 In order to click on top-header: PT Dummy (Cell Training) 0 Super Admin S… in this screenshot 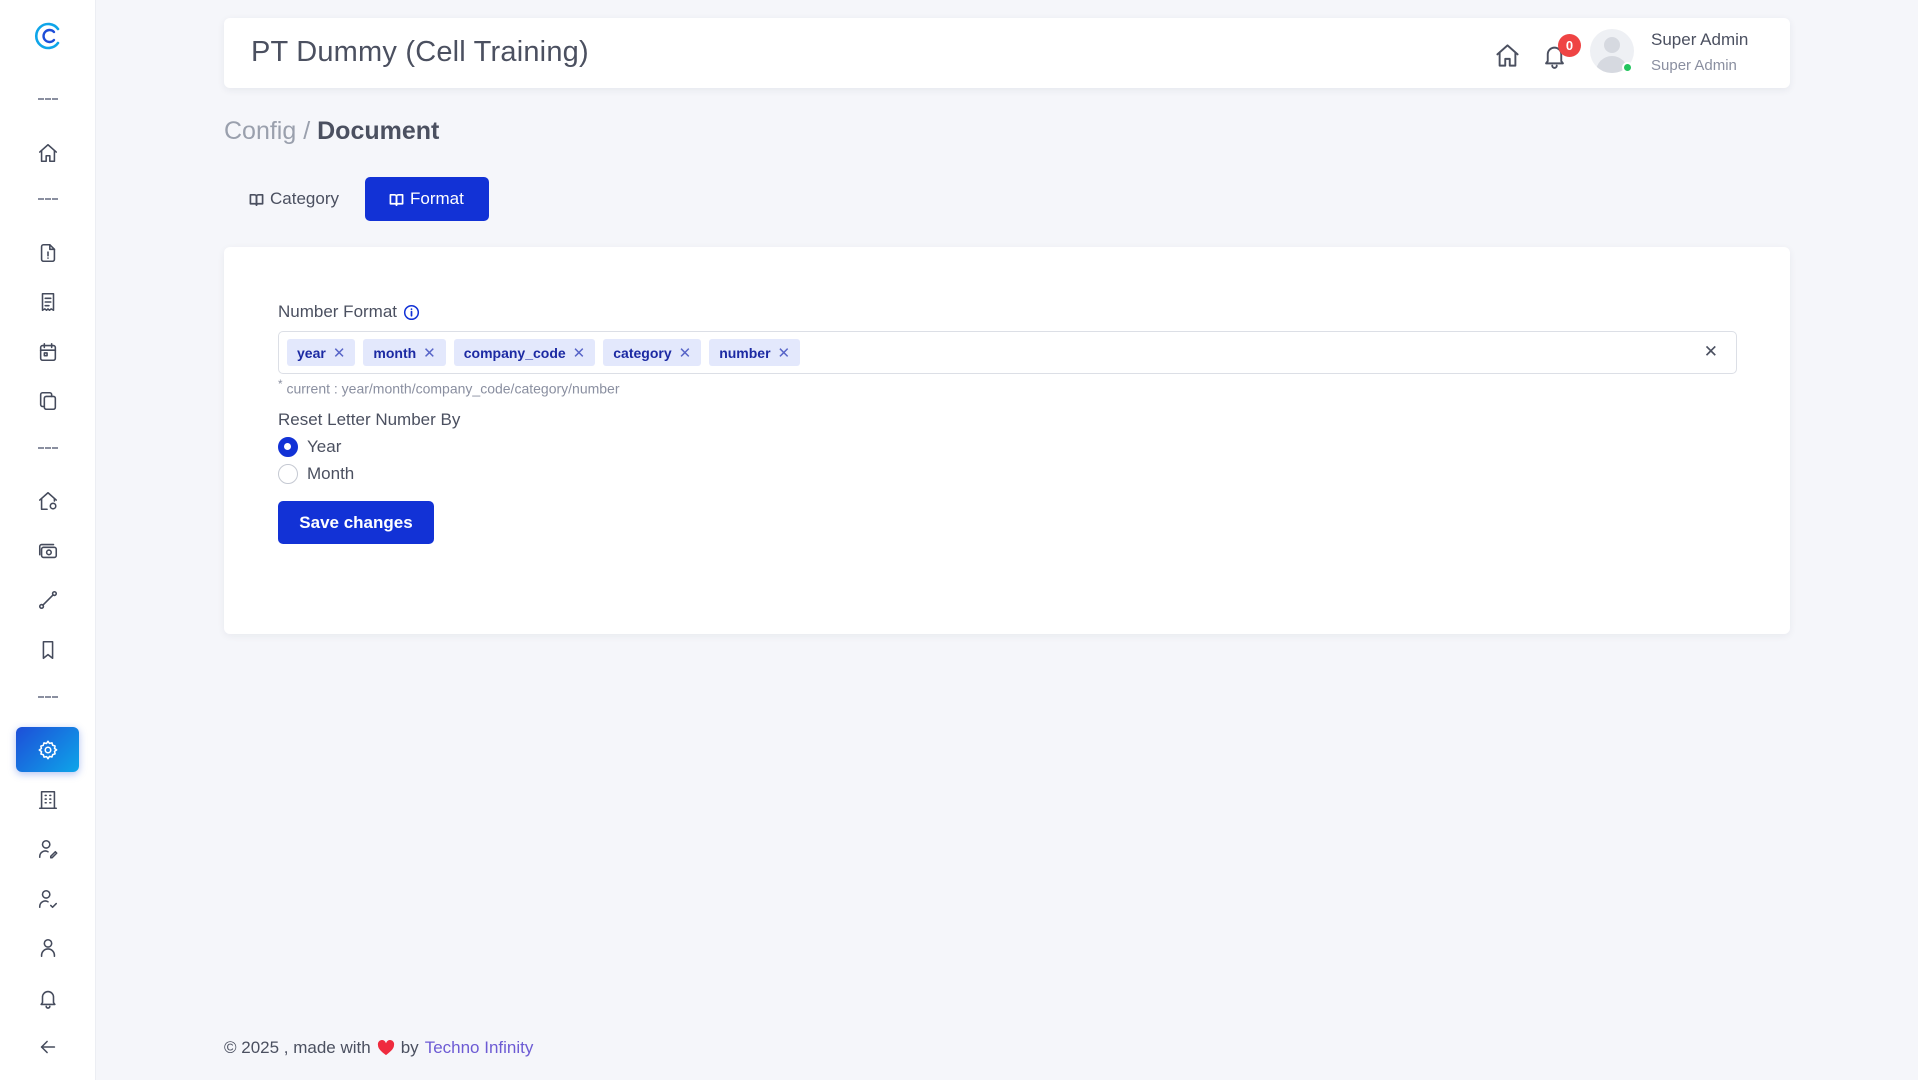, I will do `click(1007, 53)`.